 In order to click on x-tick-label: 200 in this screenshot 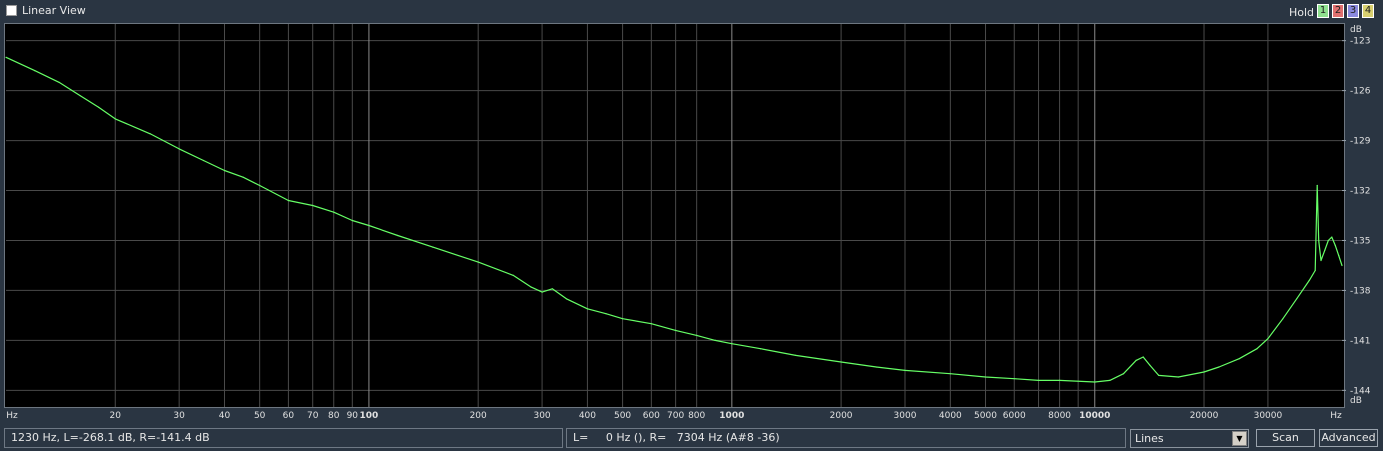, I will do `click(478, 416)`.